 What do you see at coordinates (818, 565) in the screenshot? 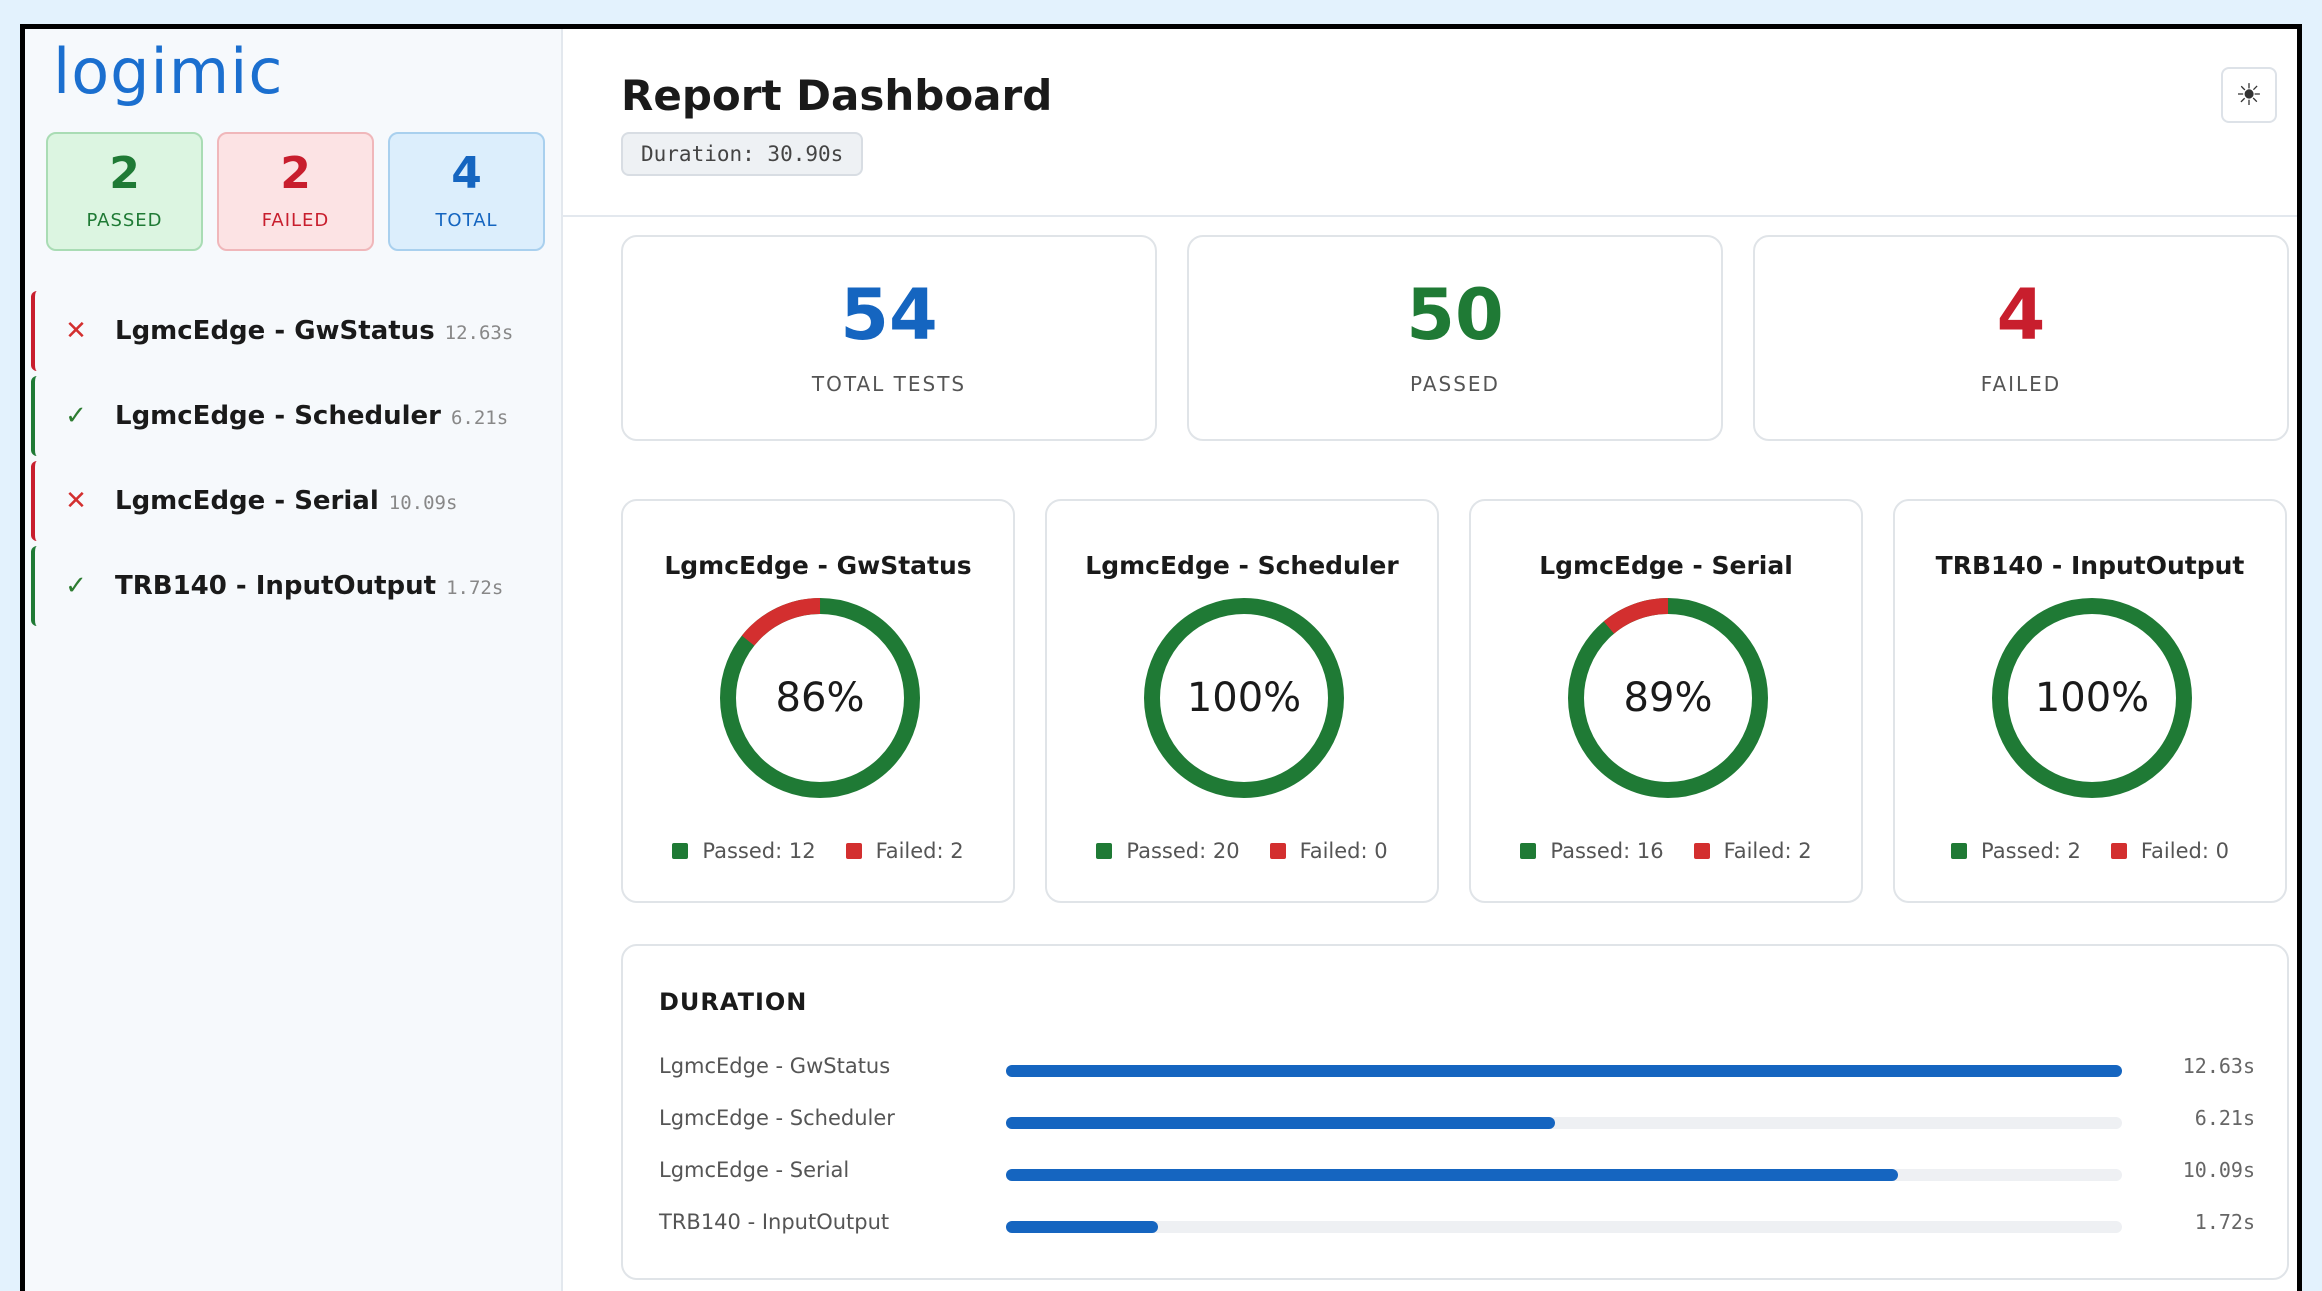
I see `donut-title: LgmcEdge - GwStatus` at bounding box center [818, 565].